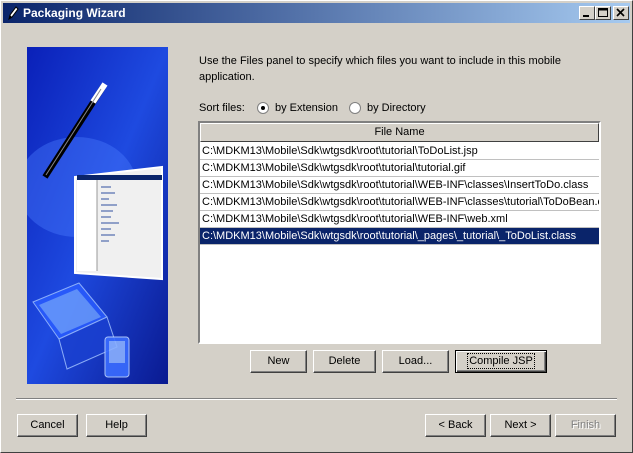 This screenshot has width=633, height=453. Describe the element at coordinates (399, 132) in the screenshot. I see `file-name-column-header: File Name` at that location.